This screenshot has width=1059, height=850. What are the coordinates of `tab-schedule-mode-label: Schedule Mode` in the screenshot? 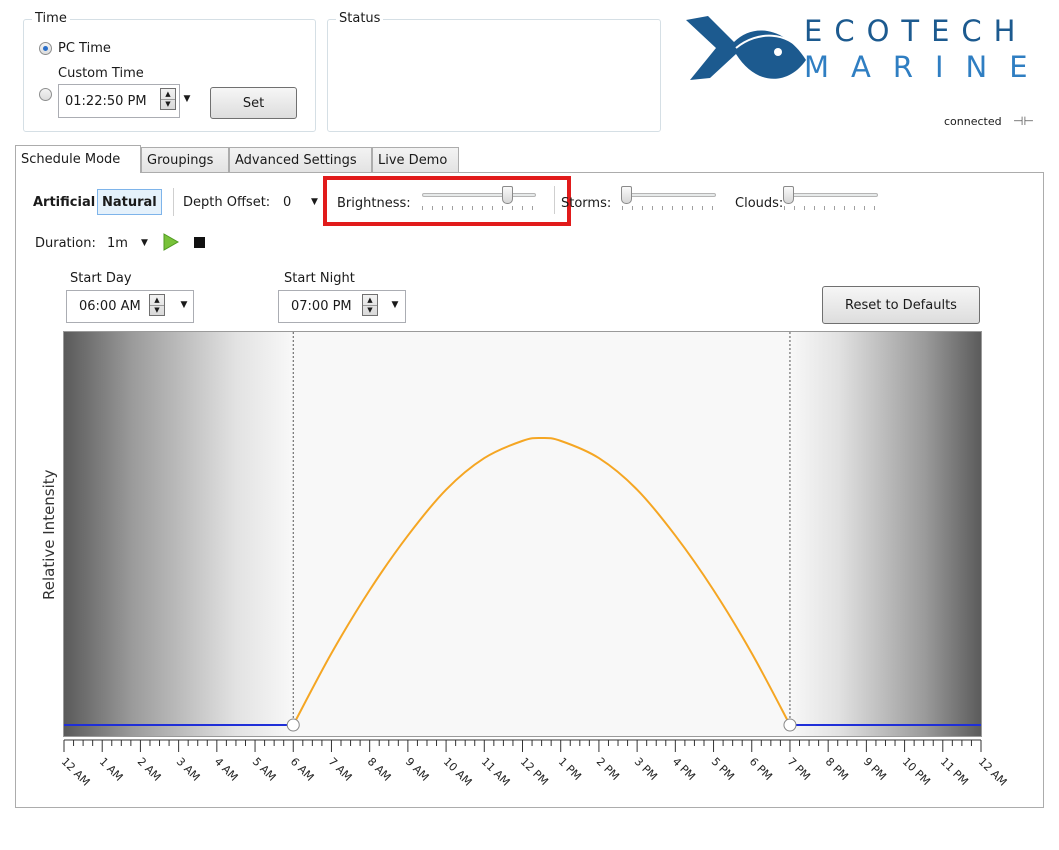 It's located at (71, 159).